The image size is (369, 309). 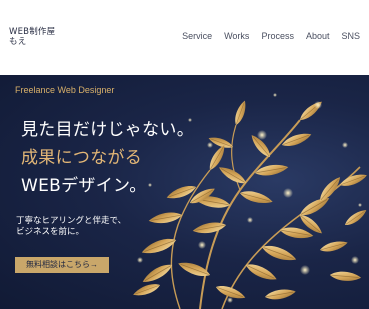 What do you see at coordinates (277, 36) in the screenshot?
I see `nav-link-process: Process` at bounding box center [277, 36].